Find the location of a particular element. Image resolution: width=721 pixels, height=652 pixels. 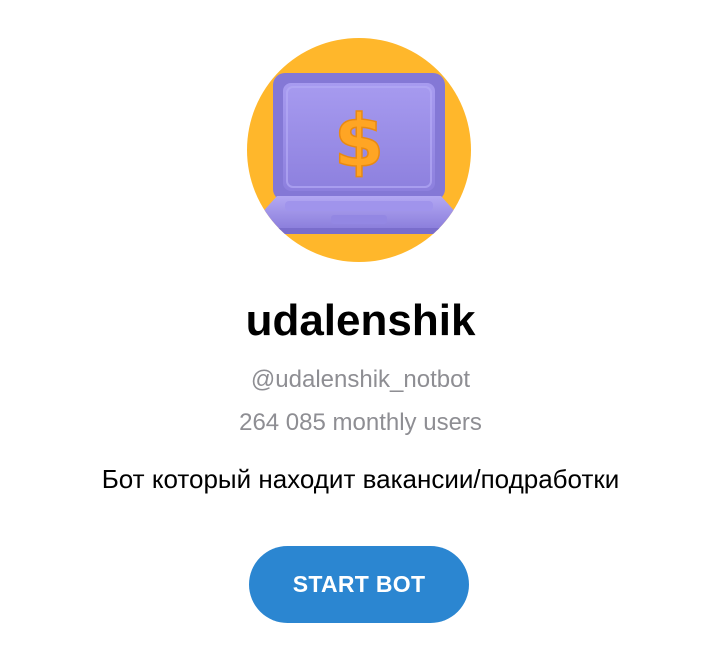

start-bot-button: START BOT is located at coordinates (359, 584).